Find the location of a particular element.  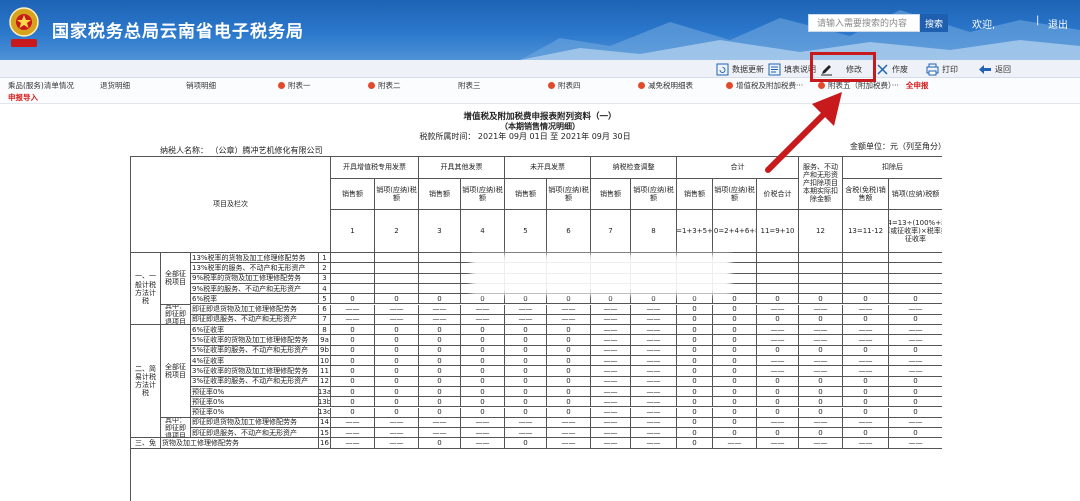

column-group-header: 扣除后 is located at coordinates (892, 168).